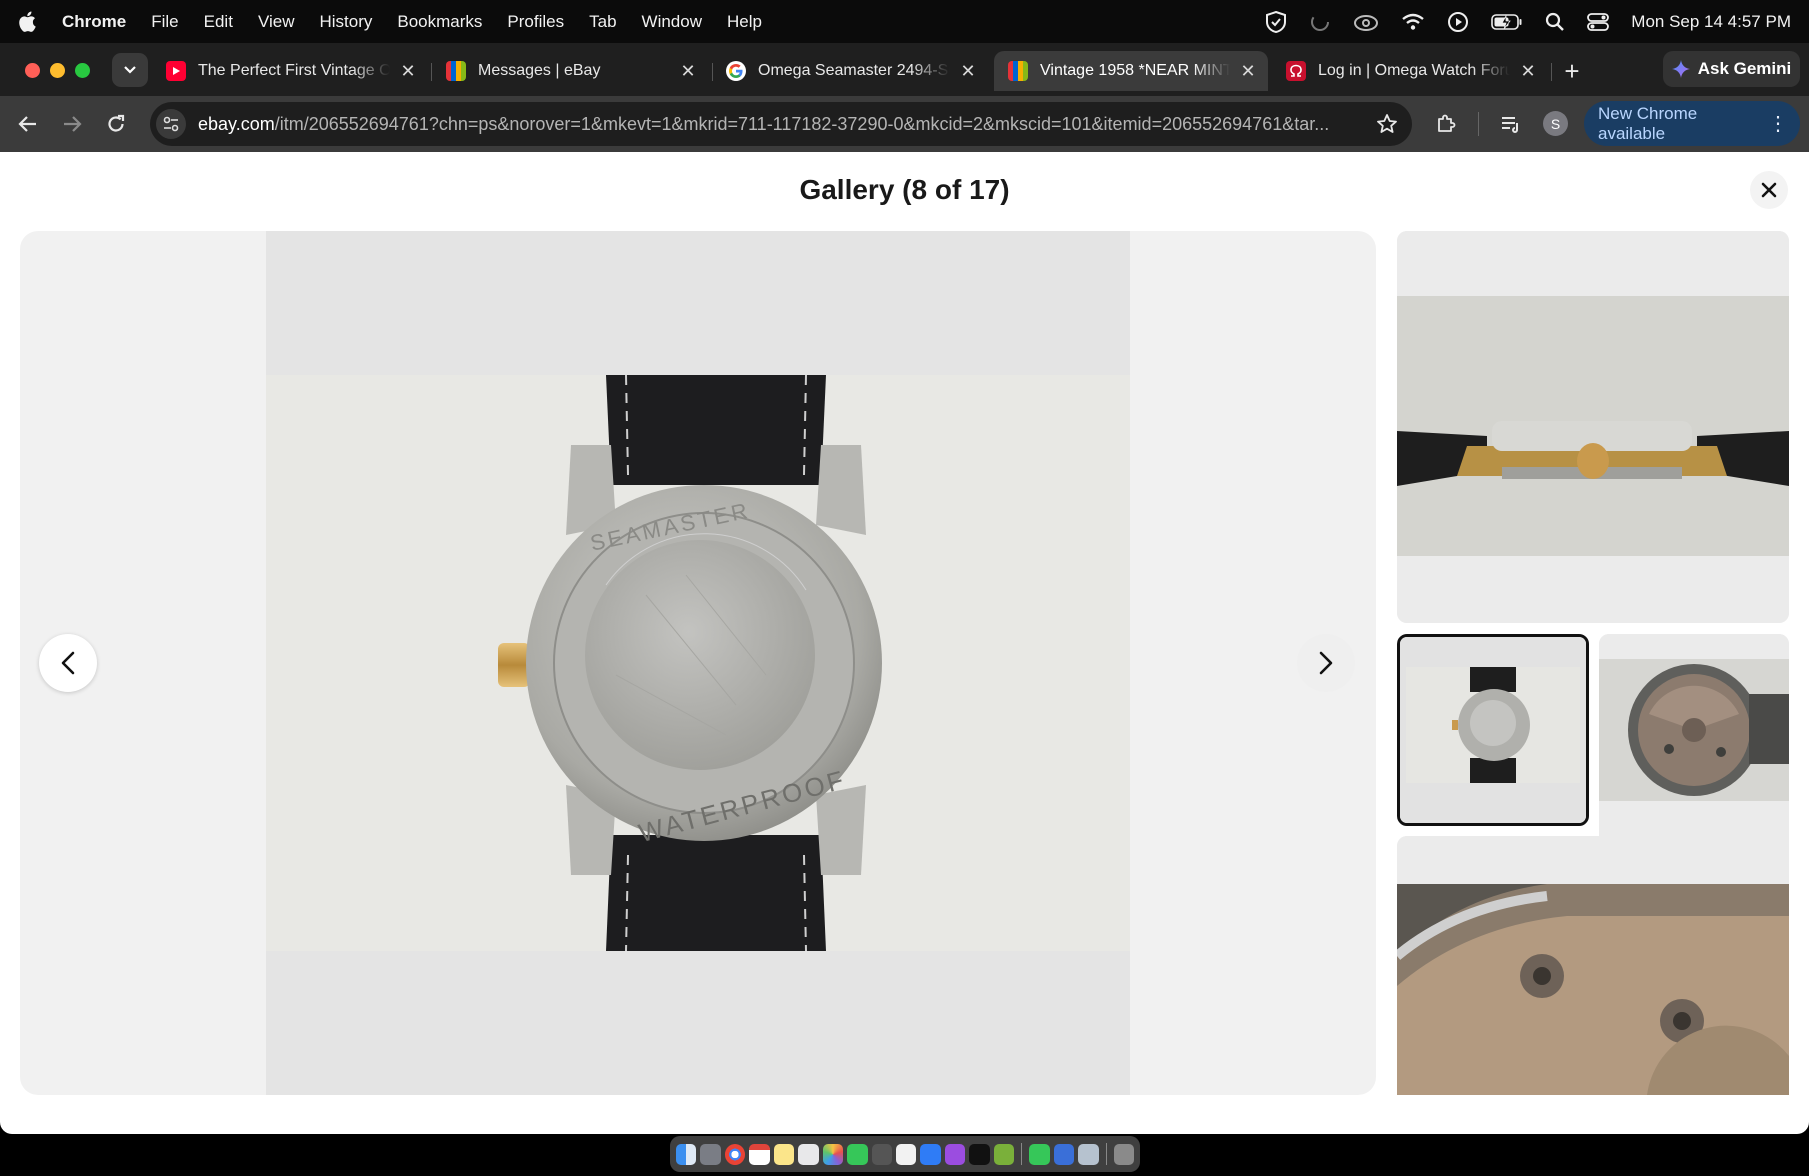 This screenshot has height=1176, width=1809. Describe the element at coordinates (735, 1154) in the screenshot. I see `chrome-icon` at that location.